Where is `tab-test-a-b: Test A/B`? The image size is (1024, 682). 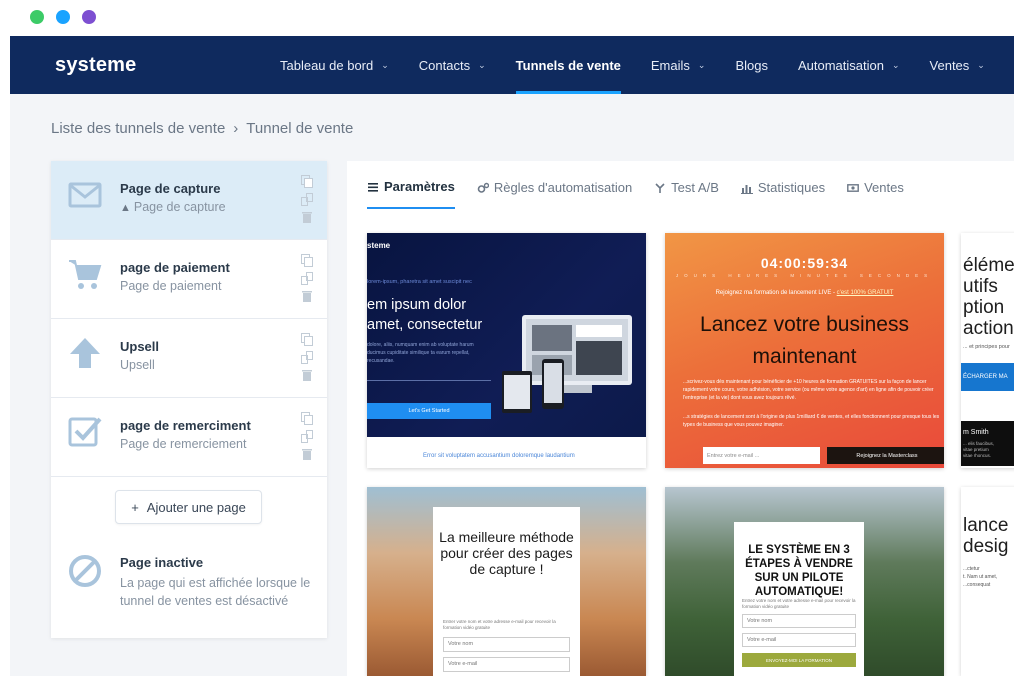 tab-test-a-b: Test A/B is located at coordinates (686, 194).